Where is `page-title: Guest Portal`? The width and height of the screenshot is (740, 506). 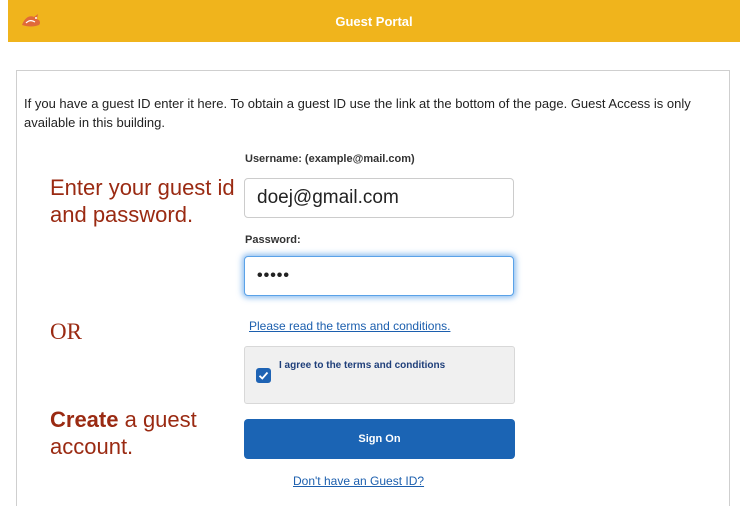
page-title: Guest Portal is located at coordinates (374, 21).